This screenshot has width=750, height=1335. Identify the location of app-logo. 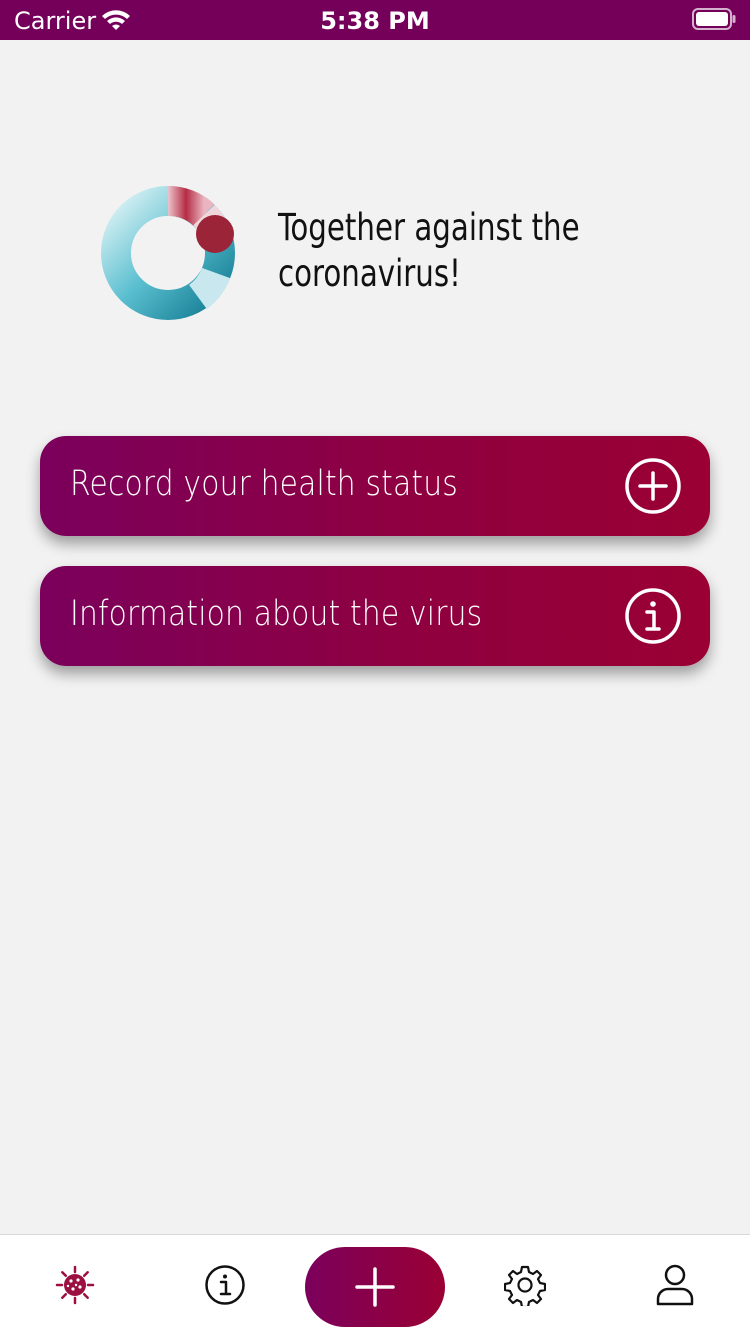
(168, 253).